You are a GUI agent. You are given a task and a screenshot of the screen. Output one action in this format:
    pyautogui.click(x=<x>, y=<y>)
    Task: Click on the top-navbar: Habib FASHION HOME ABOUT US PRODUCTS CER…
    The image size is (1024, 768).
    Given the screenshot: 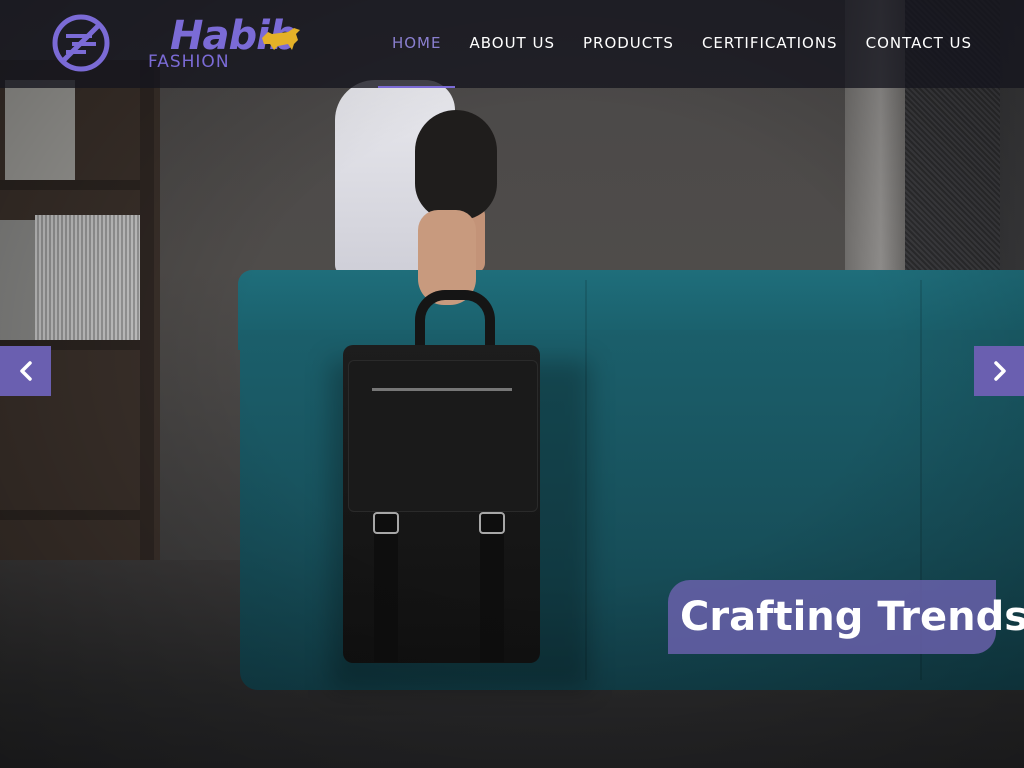 What is the action you would take?
    pyautogui.click(x=512, y=44)
    